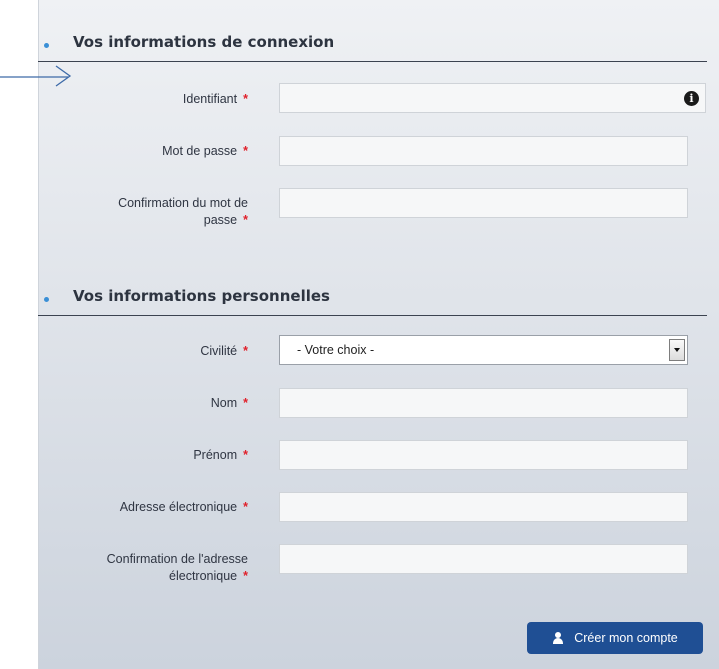 Image resolution: width=719 pixels, height=669 pixels. I want to click on civilite-select: - Votre choix -, so click(483, 350).